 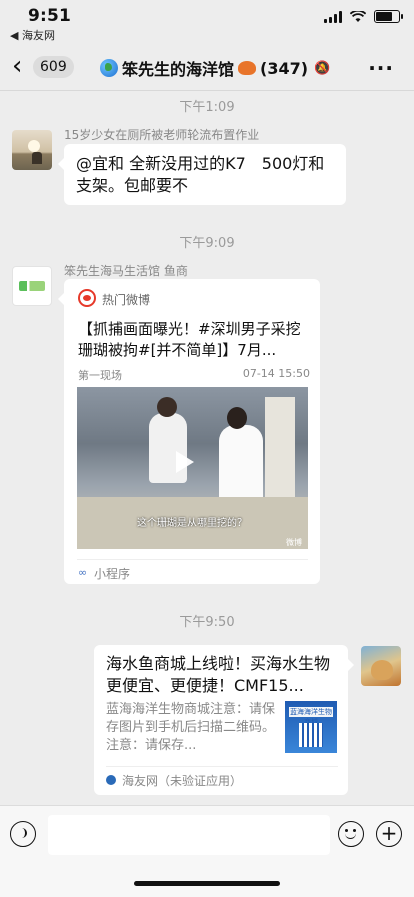 What do you see at coordinates (284, 68) in the screenshot?
I see `member-count: (347)` at bounding box center [284, 68].